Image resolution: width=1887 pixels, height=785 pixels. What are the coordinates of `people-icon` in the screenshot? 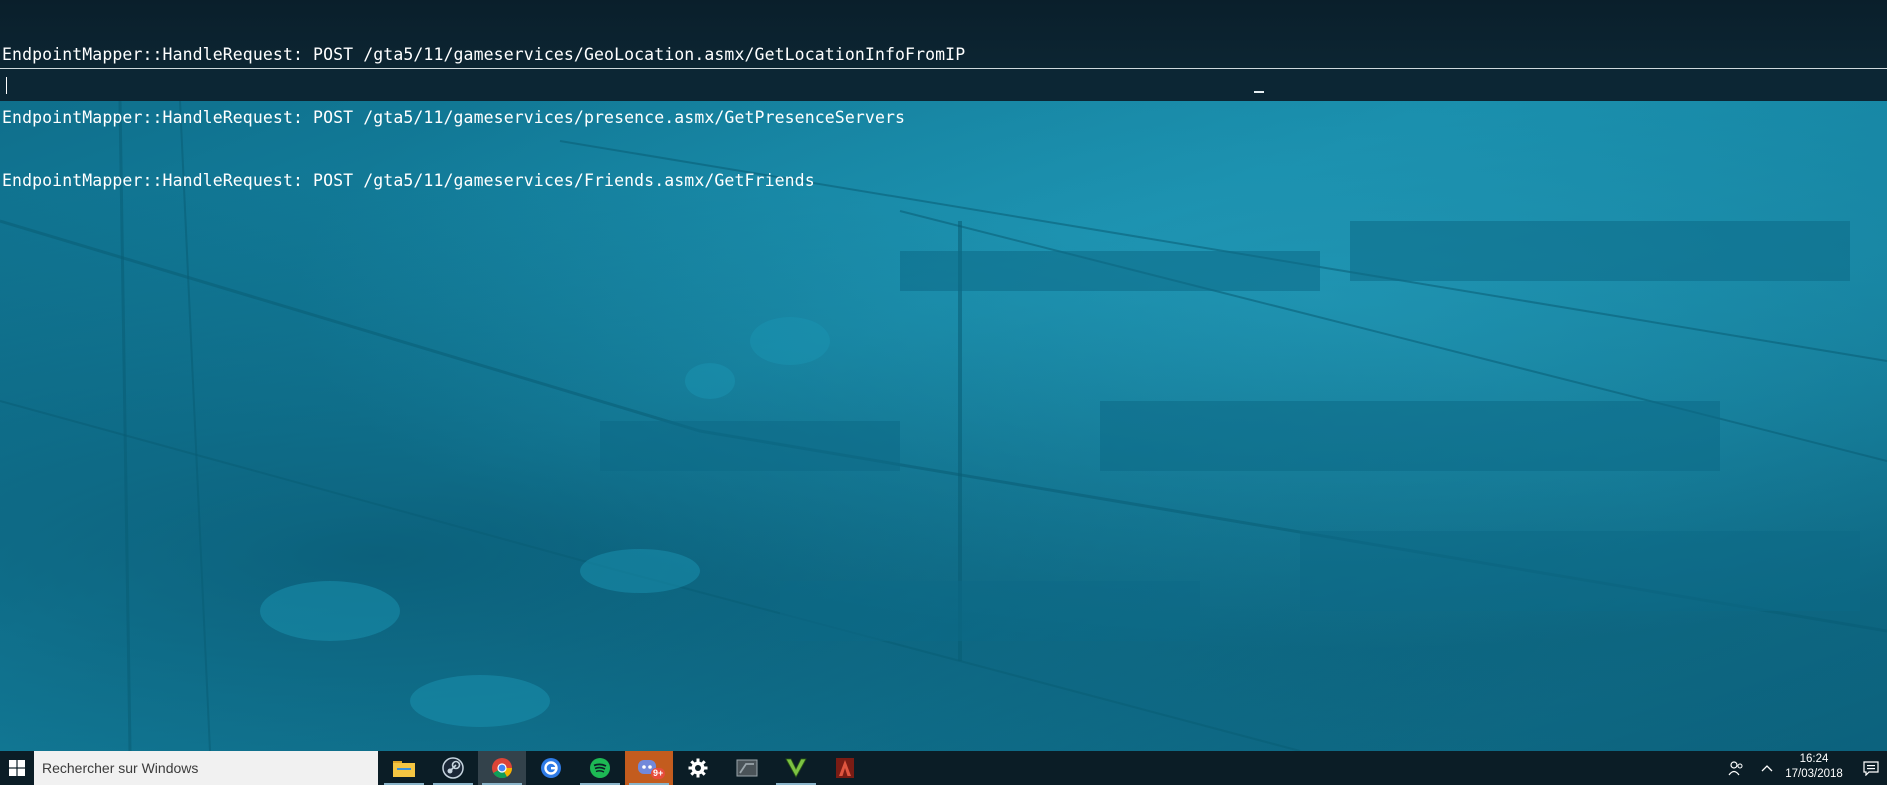 It's located at (1735, 768).